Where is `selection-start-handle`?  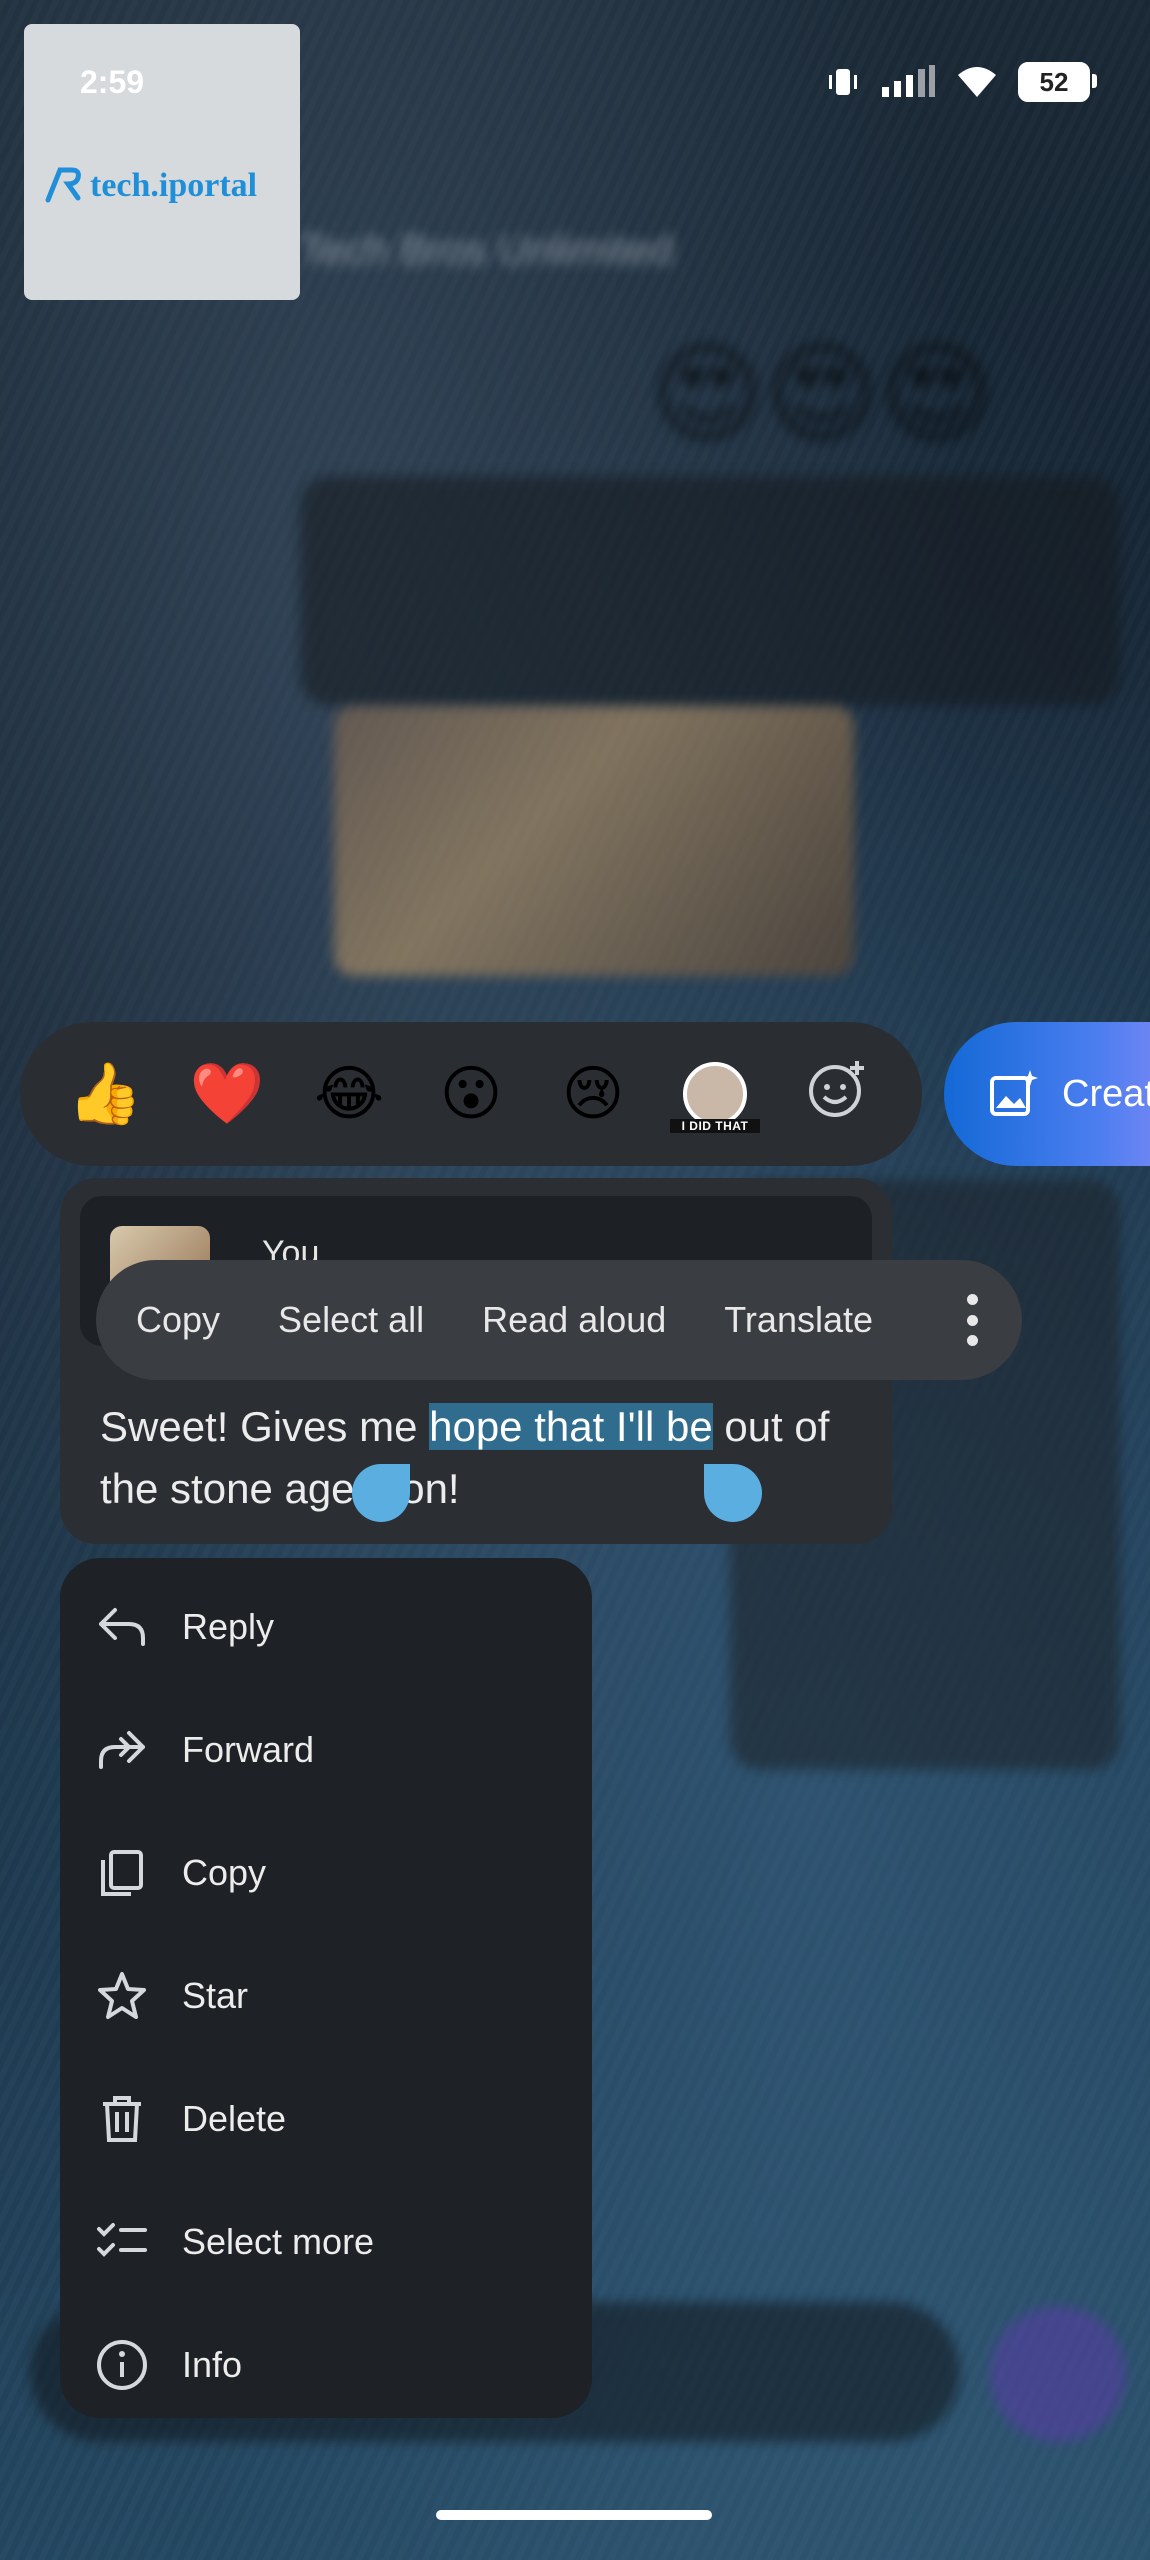
selection-start-handle is located at coordinates (381, 1493).